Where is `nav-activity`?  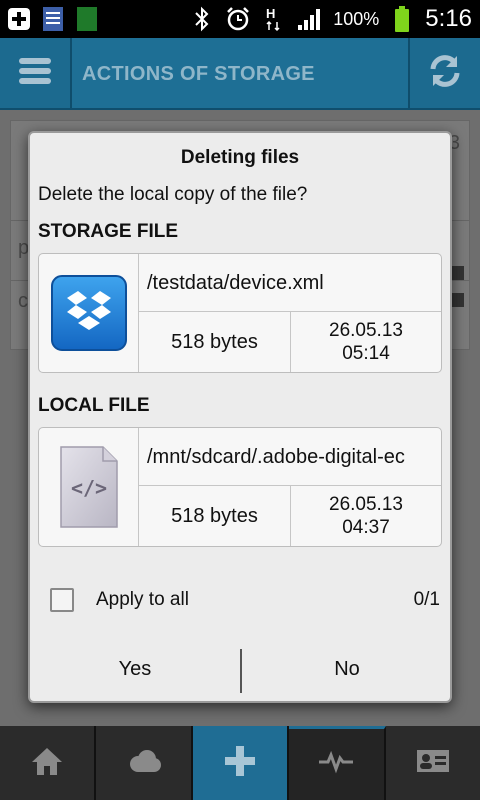
nav-activity is located at coordinates (337, 763).